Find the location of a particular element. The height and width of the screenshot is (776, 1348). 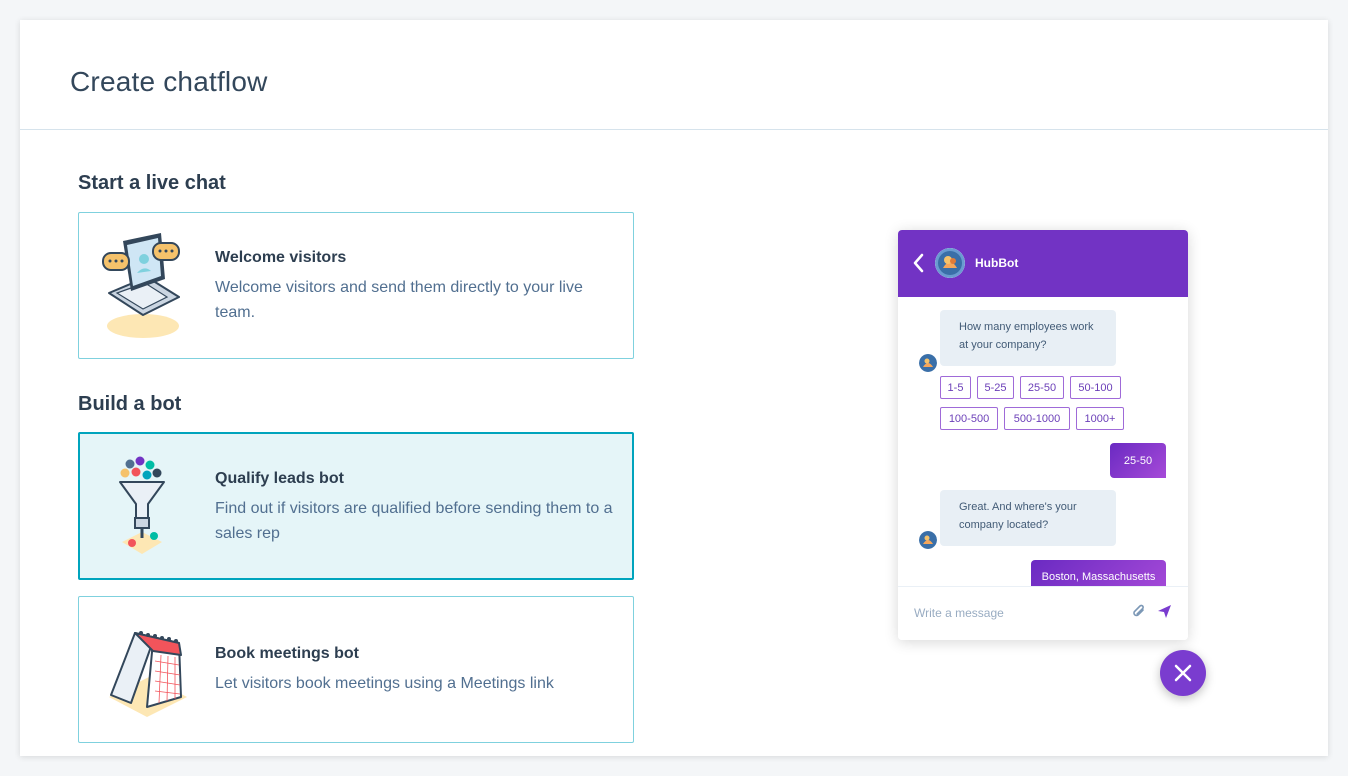

card-title: Qualify leads bot is located at coordinates (279, 478).